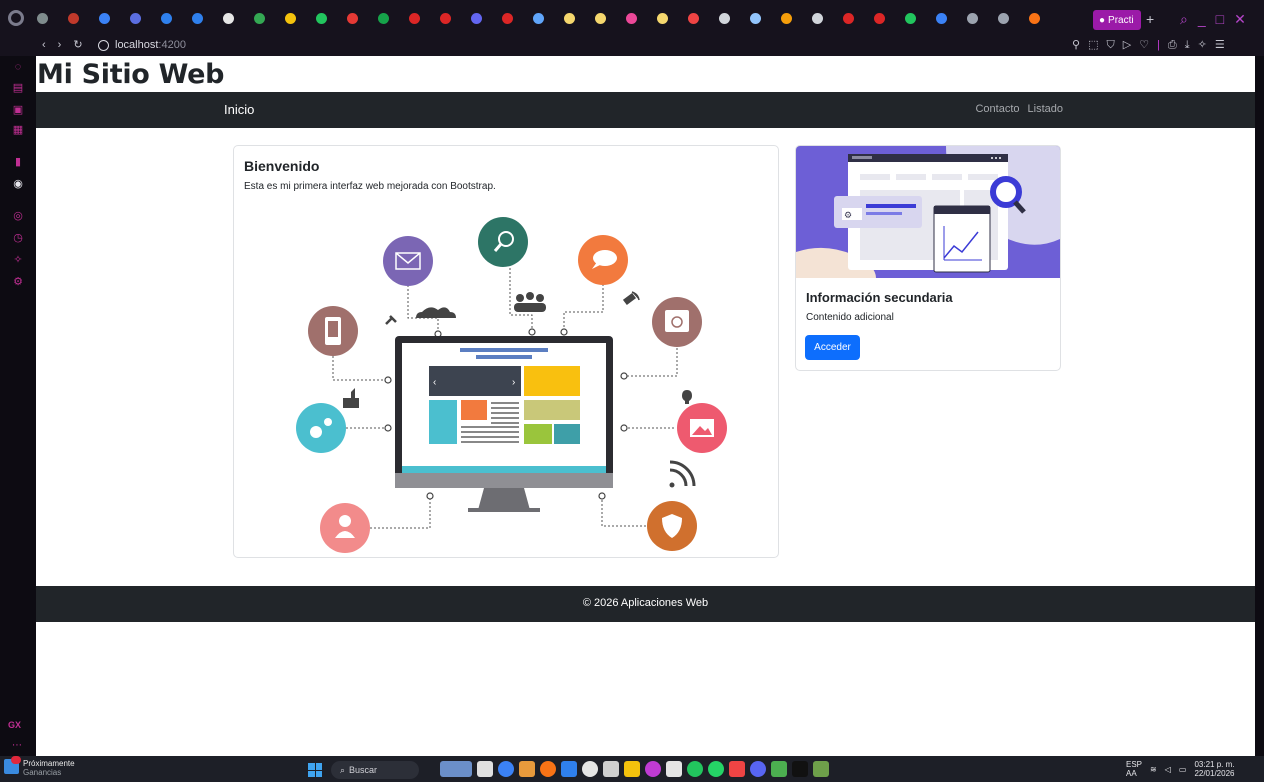  Describe the element at coordinates (632, 769) in the screenshot. I see `folder-icon` at that location.